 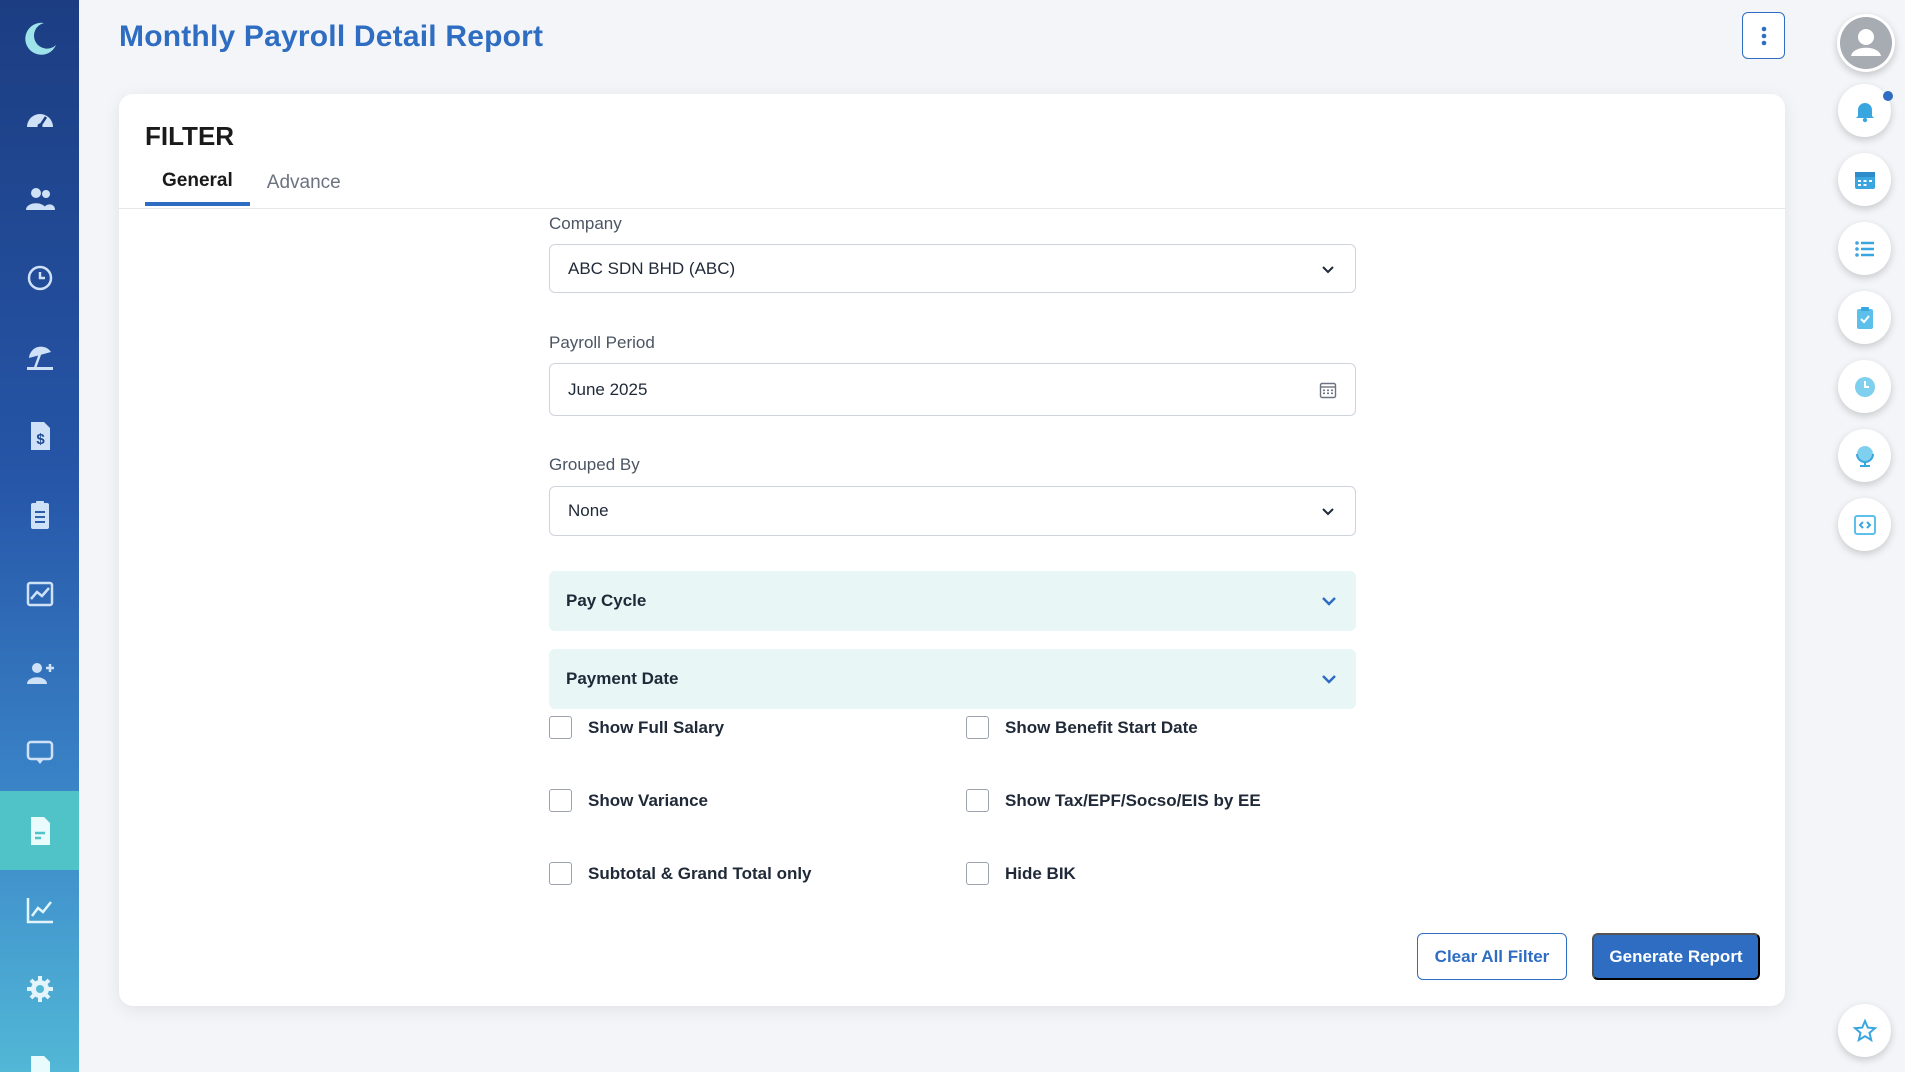 I want to click on reports-icon, so click(x=40, y=830).